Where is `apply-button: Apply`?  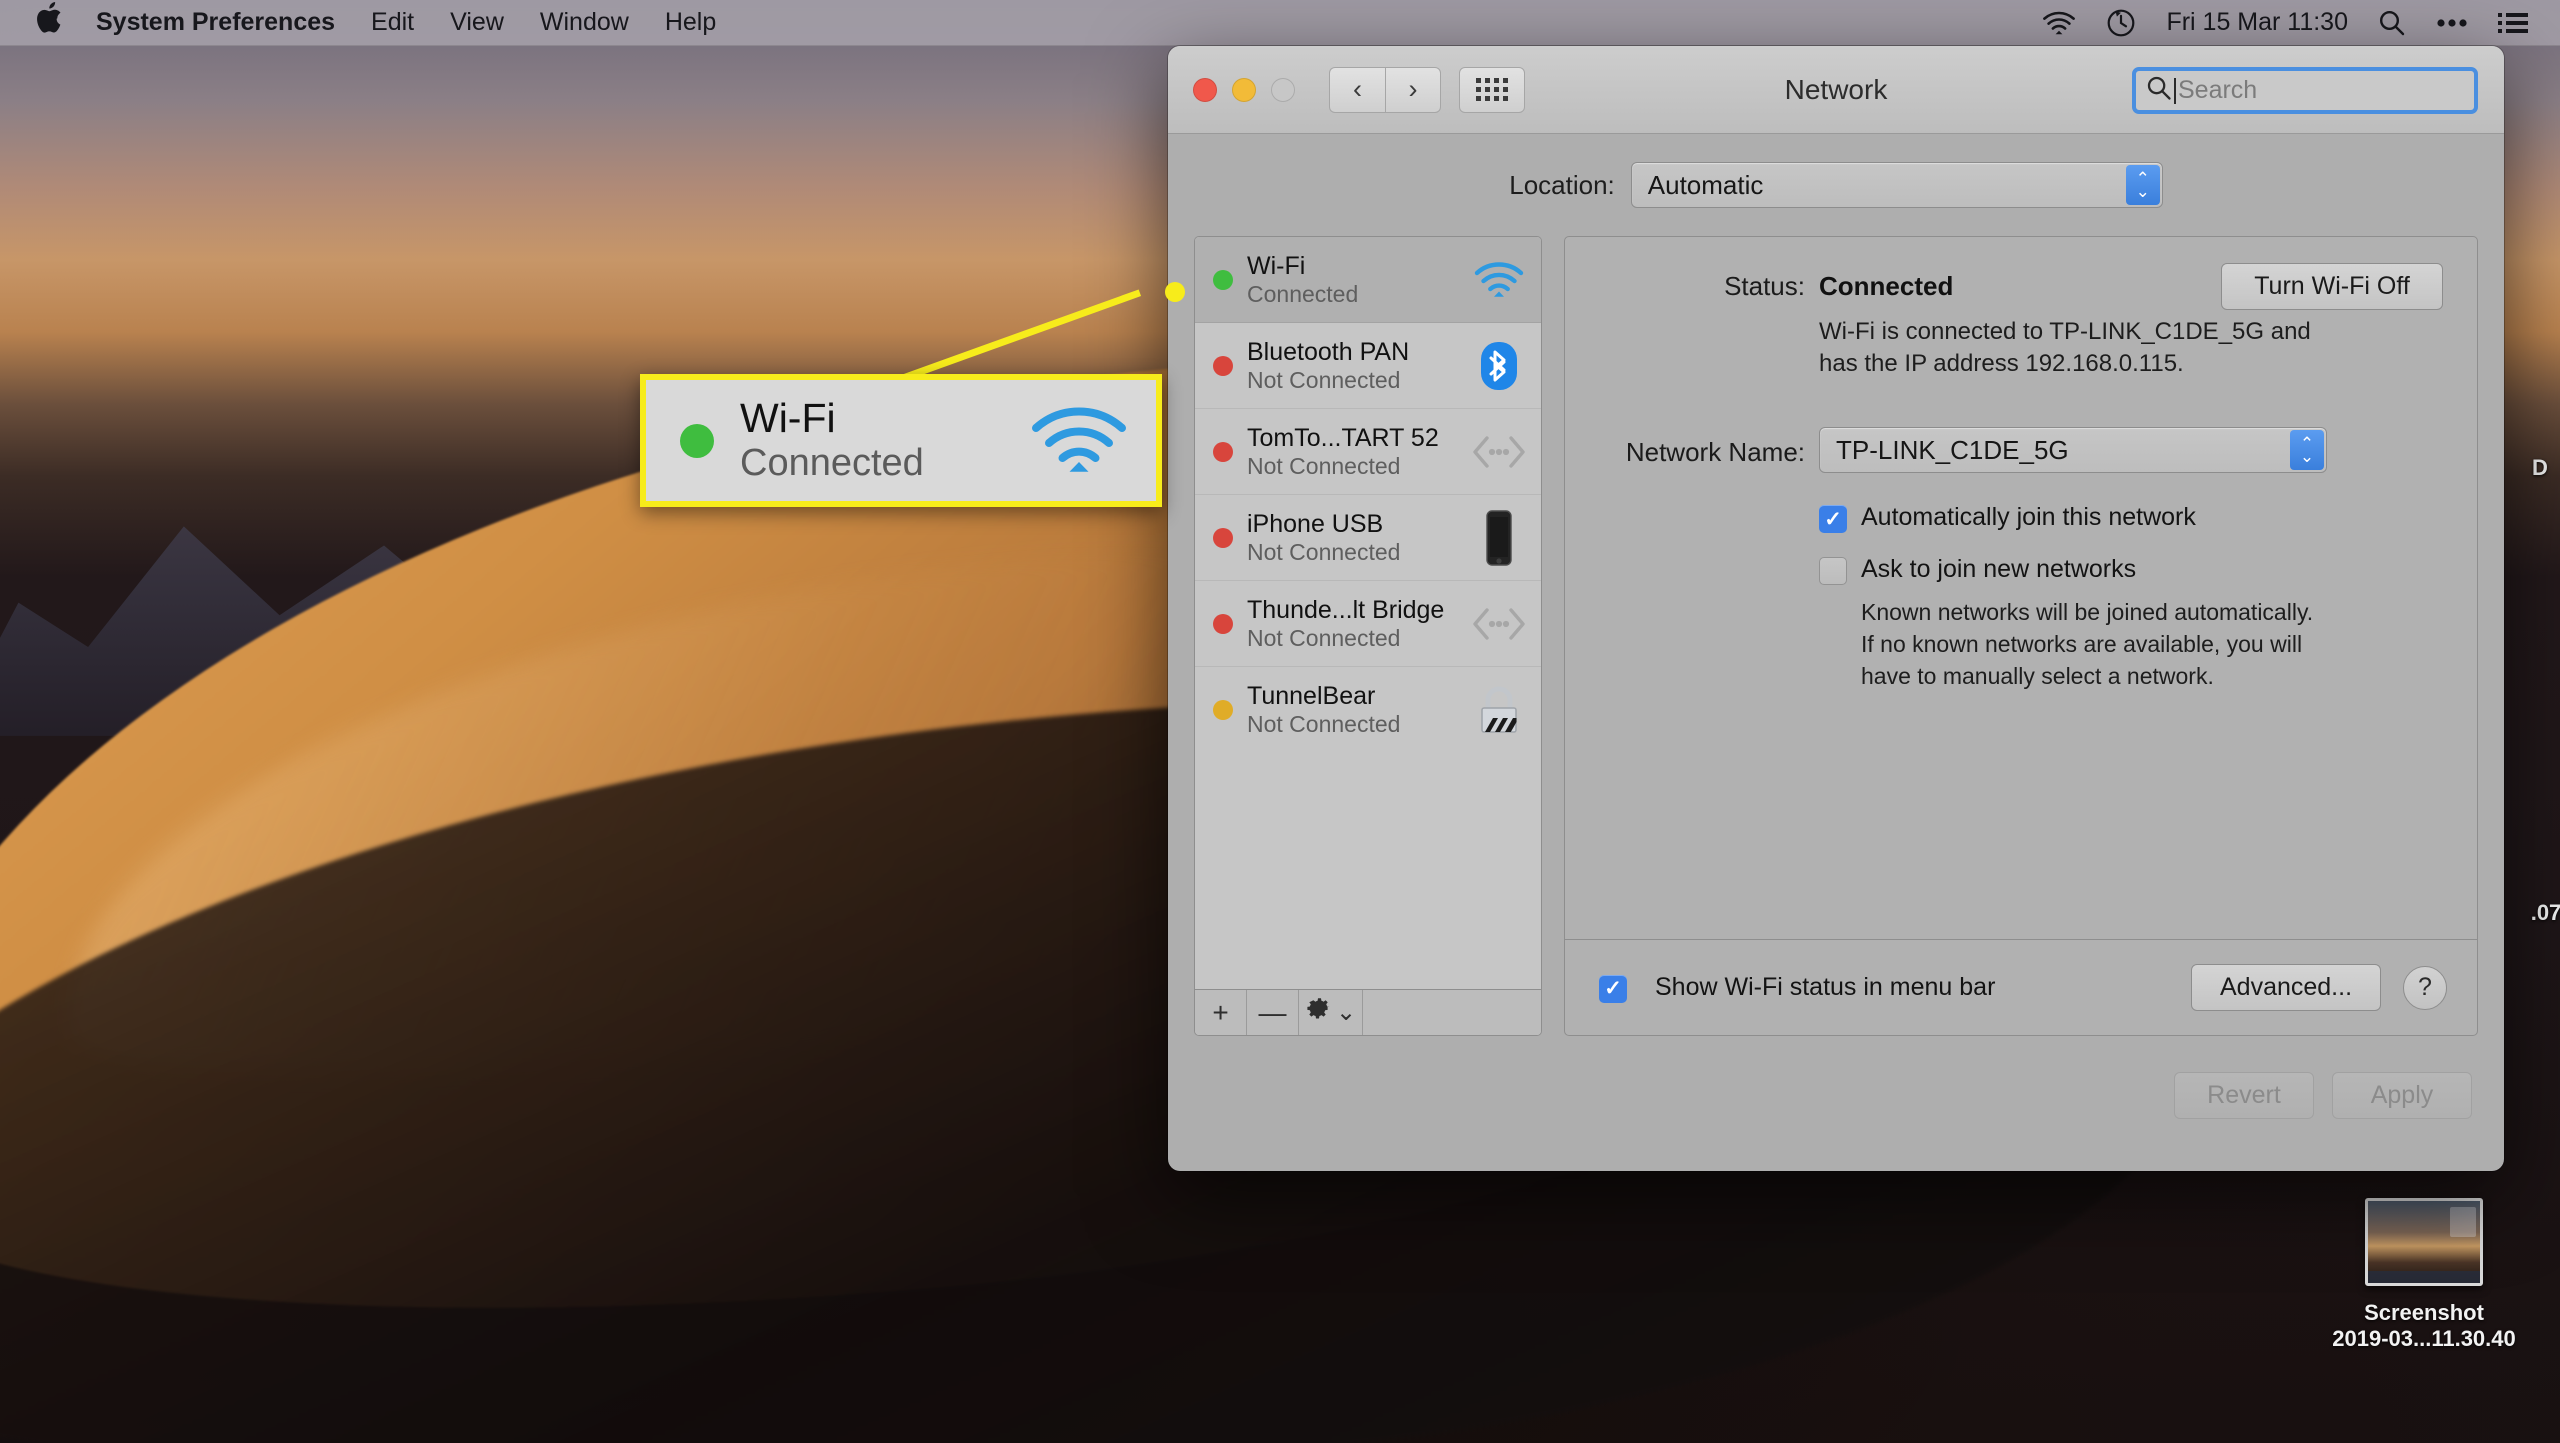 apply-button: Apply is located at coordinates (2402, 1095).